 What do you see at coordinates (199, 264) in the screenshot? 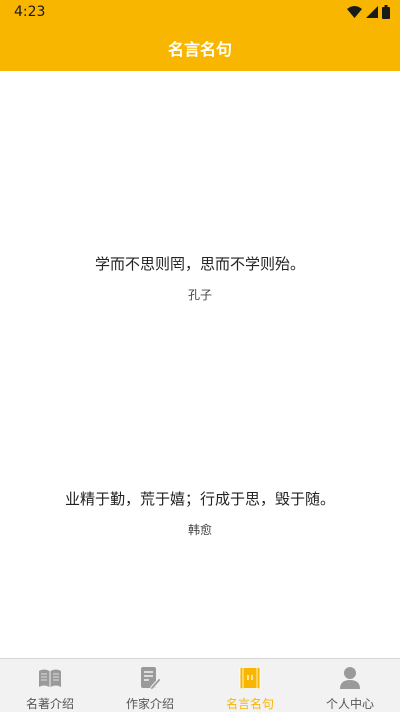
I see `quote-text: 学而不思则罔，思而不学则殆。` at bounding box center [199, 264].